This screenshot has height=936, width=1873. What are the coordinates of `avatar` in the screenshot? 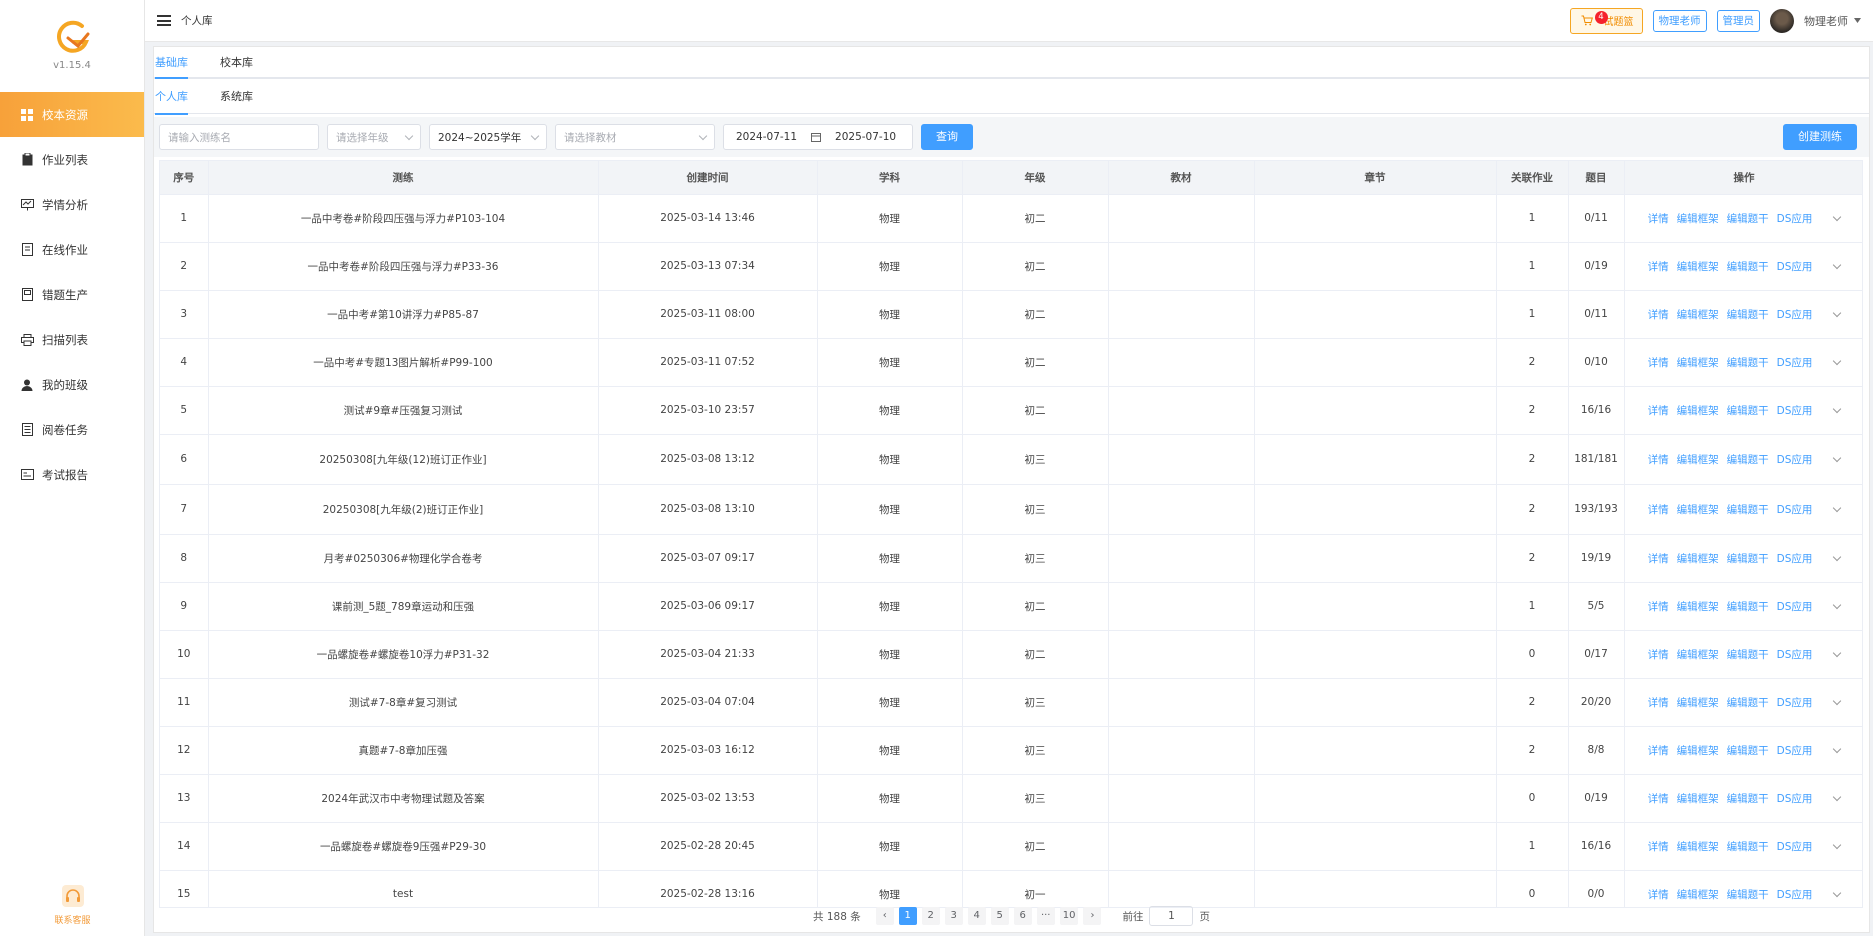 It's located at (1782, 20).